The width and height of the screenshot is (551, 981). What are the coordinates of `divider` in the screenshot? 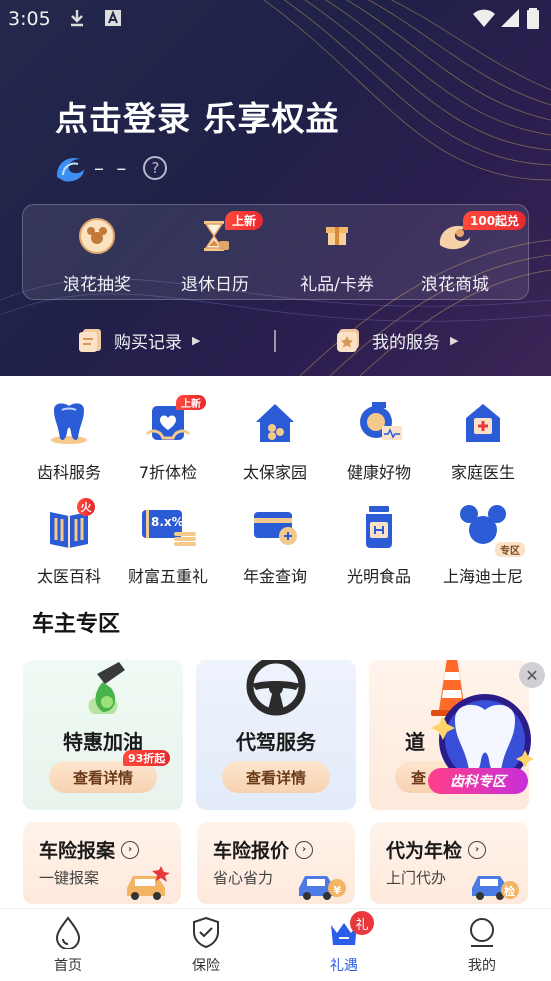 It's located at (275, 341).